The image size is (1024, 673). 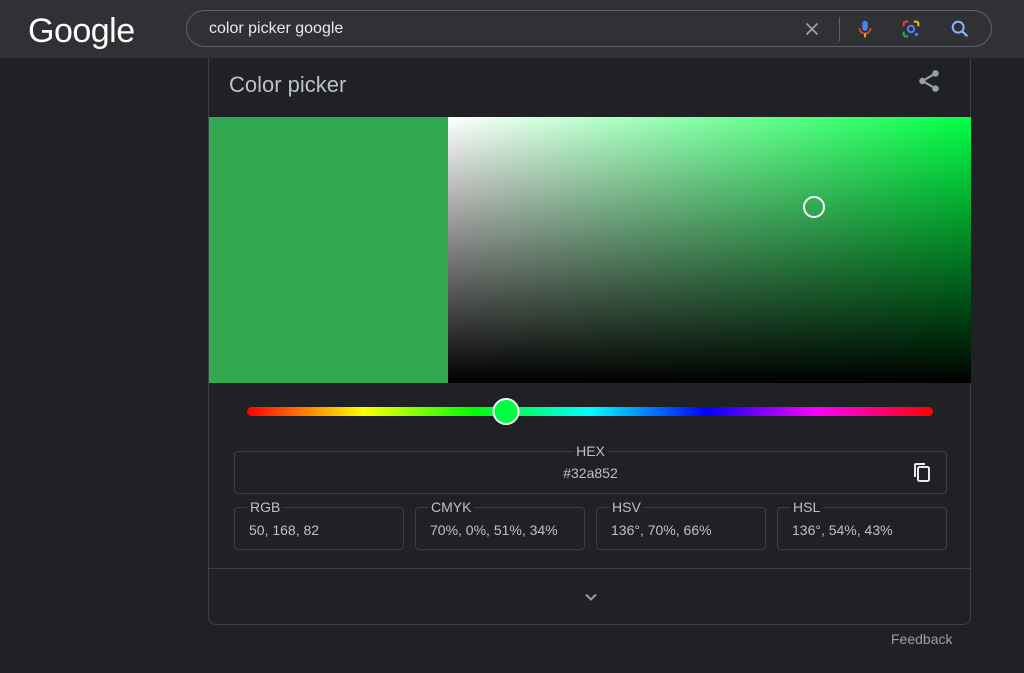 What do you see at coordinates (506, 411) in the screenshot?
I see `hue-slider-handle` at bounding box center [506, 411].